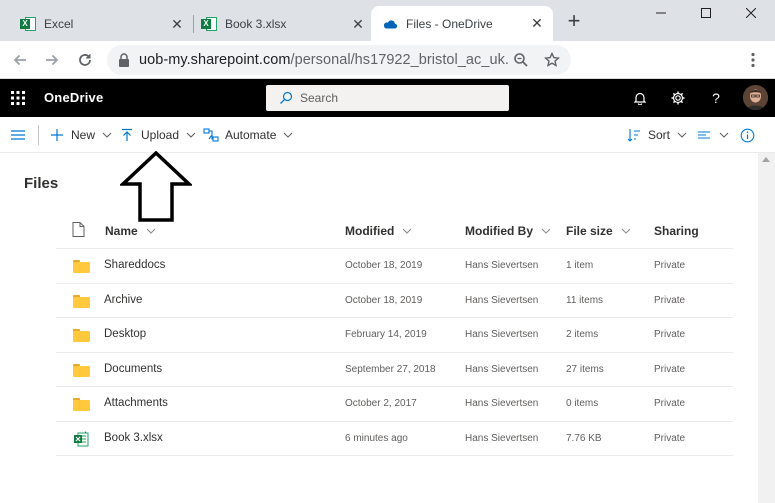 This screenshot has width=775, height=503. I want to click on flow-icon, so click(211, 135).